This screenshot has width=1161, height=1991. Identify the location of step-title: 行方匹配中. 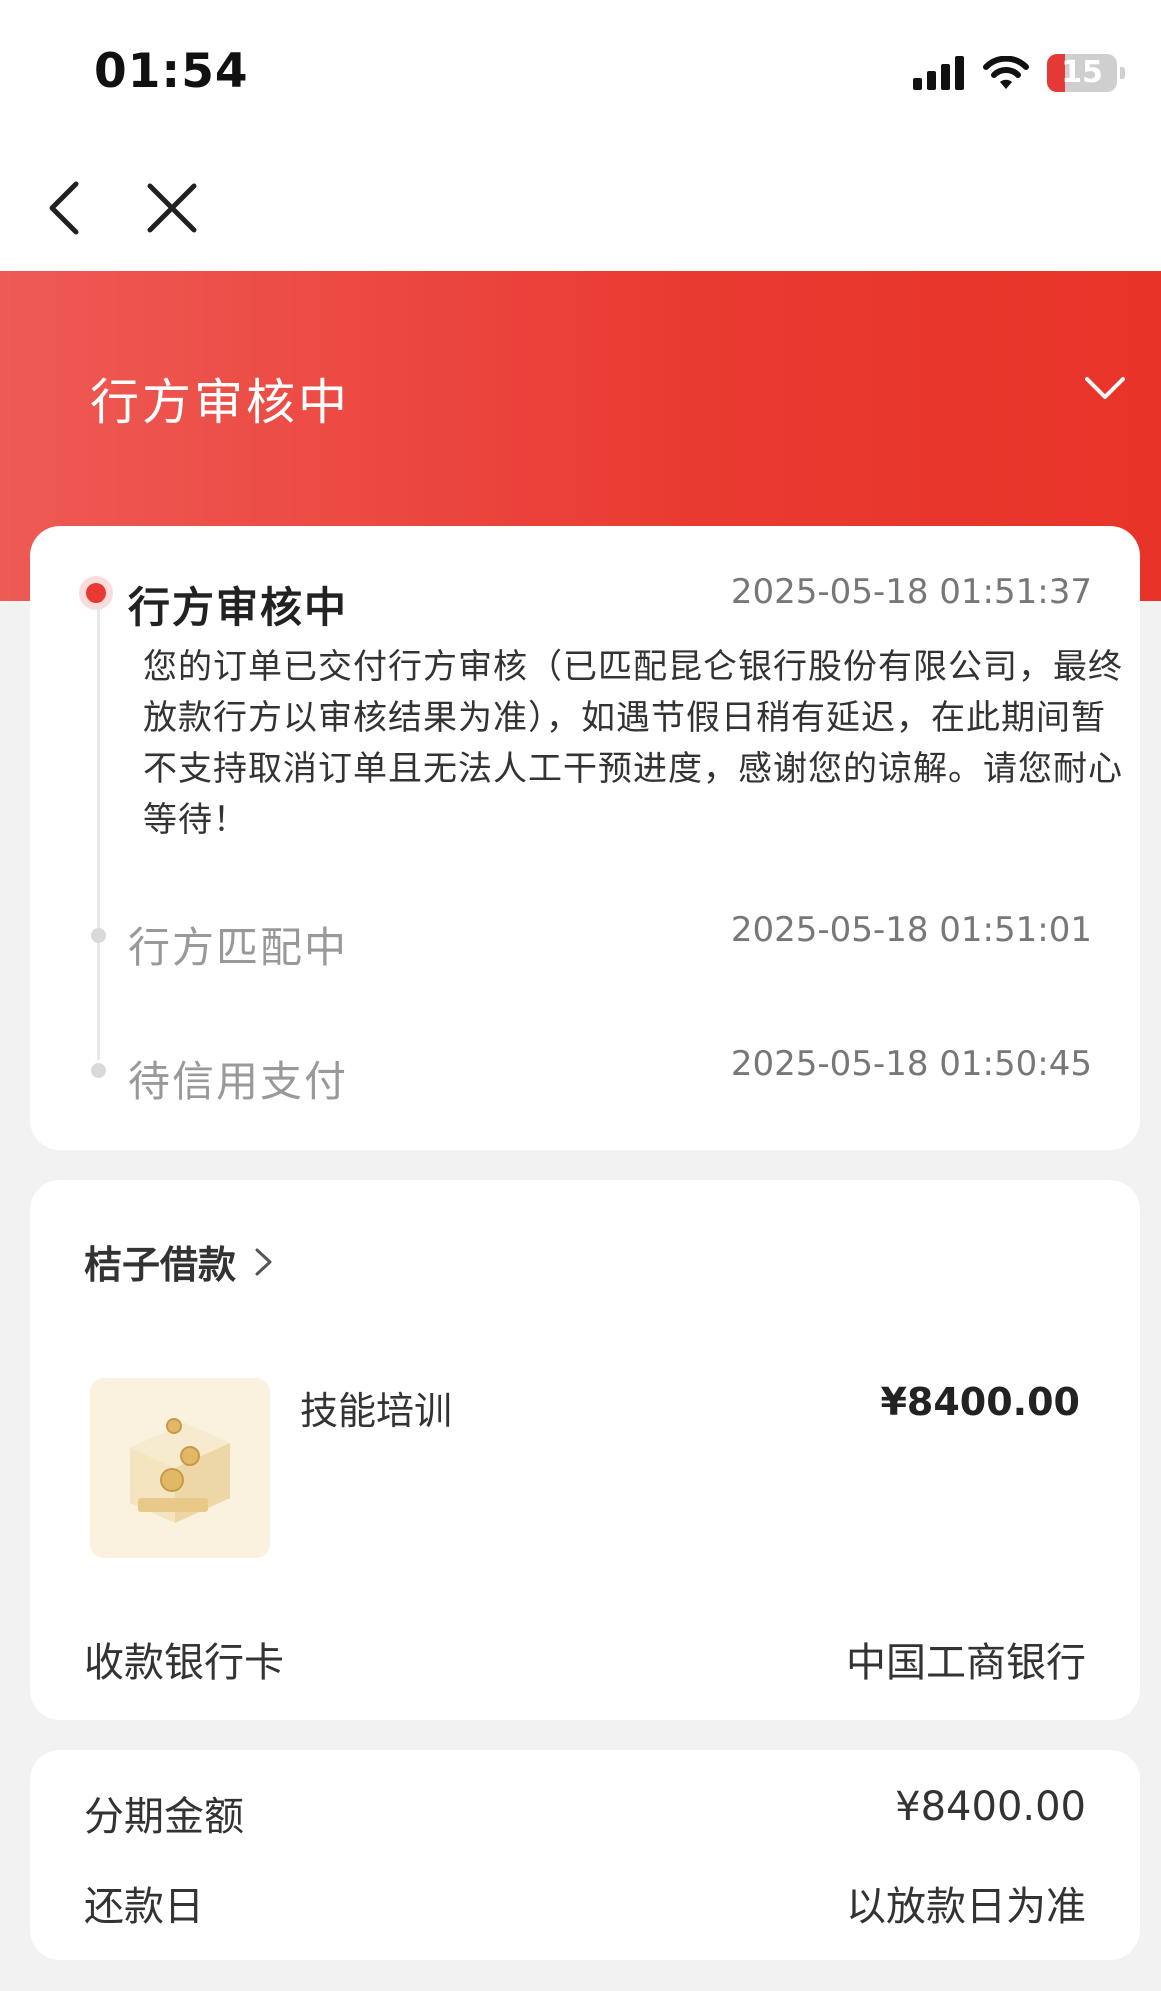
(238, 947).